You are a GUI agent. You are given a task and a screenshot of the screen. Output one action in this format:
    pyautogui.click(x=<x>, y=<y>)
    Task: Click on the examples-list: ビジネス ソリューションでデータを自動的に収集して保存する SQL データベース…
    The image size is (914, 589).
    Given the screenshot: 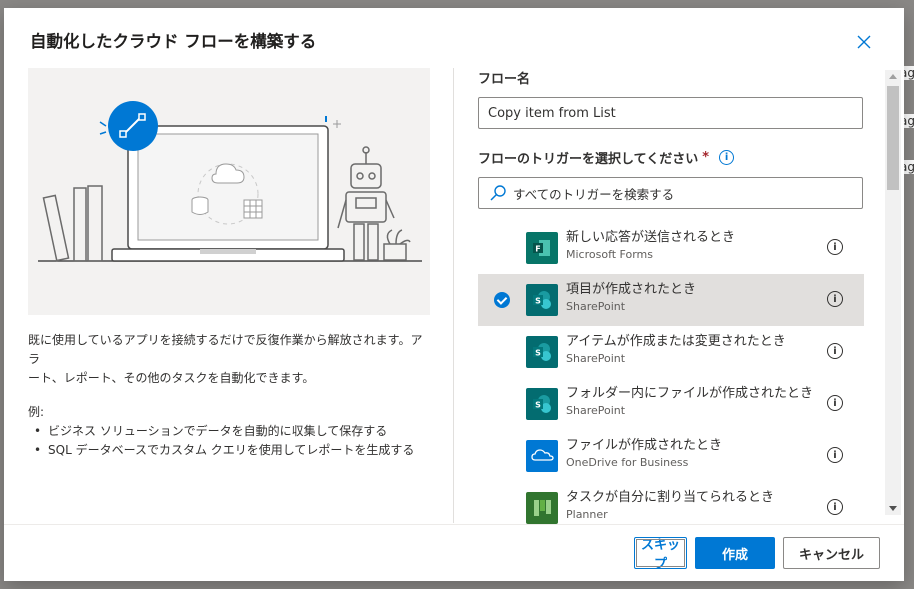 What is the action you would take?
    pyautogui.click(x=229, y=441)
    